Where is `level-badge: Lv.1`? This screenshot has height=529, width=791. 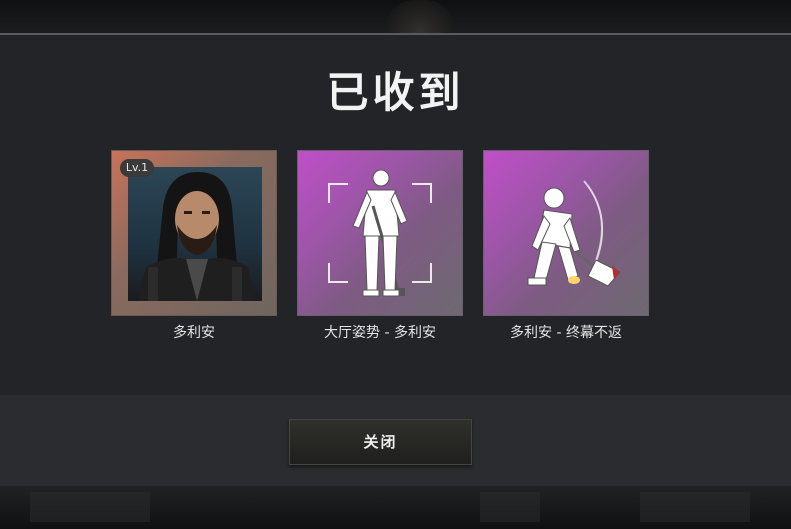 level-badge: Lv.1 is located at coordinates (137, 168).